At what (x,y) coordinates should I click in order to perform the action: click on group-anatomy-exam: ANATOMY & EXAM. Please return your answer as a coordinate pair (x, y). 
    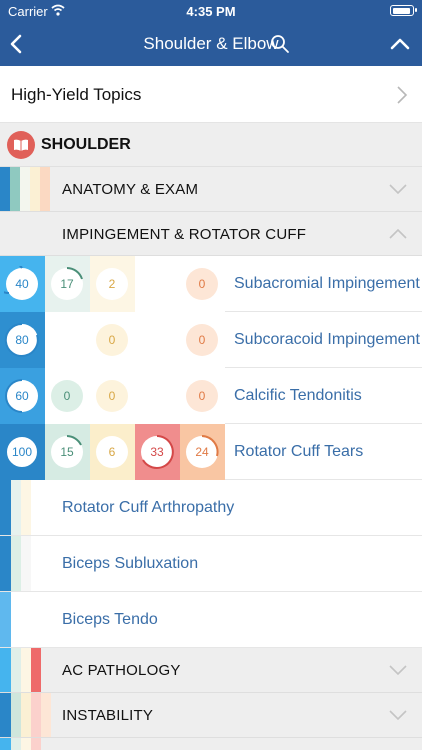
    Looking at the image, I should click on (211, 189).